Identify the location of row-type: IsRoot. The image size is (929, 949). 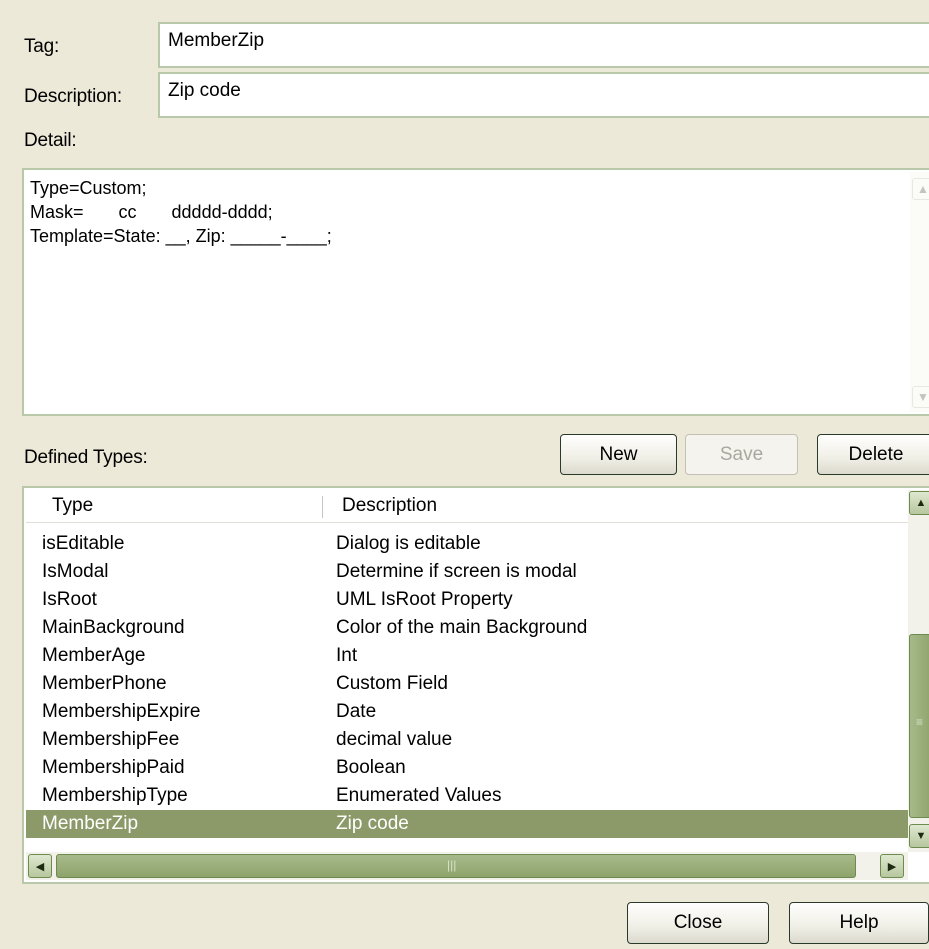
(69, 599).